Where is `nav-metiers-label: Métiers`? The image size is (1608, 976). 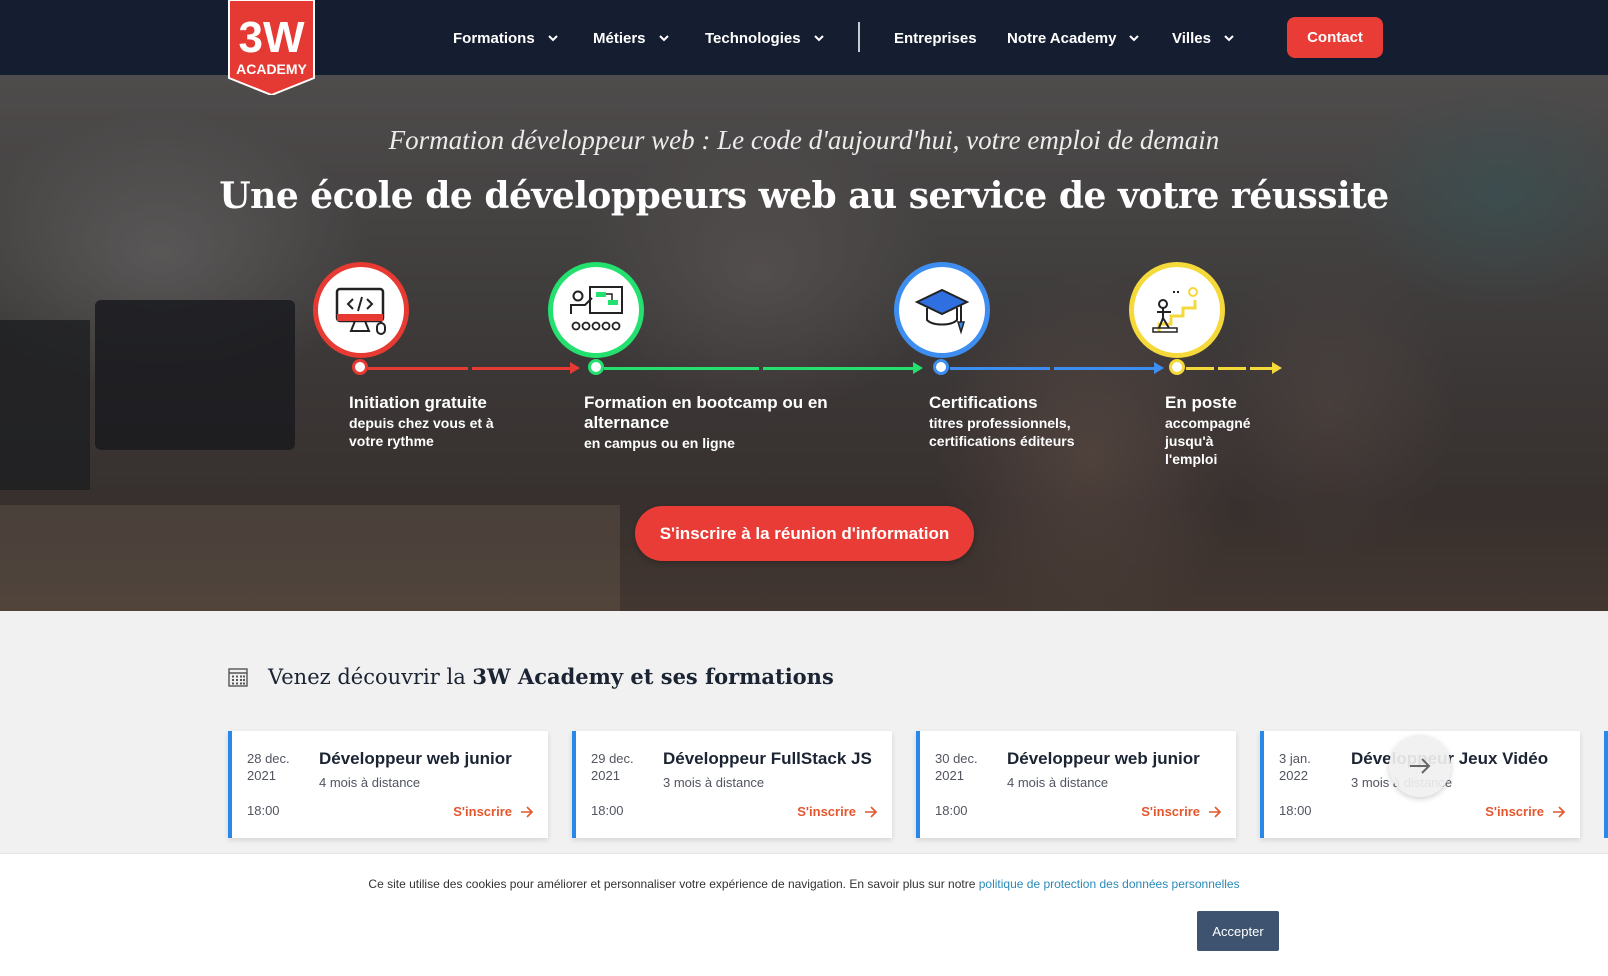
nav-metiers-label: Métiers is located at coordinates (619, 38).